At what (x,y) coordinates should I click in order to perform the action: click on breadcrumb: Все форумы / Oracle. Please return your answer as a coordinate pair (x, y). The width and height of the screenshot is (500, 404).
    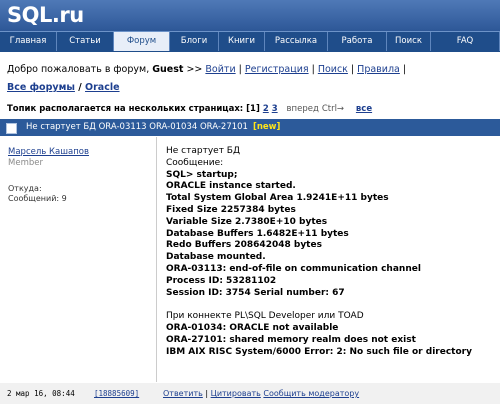
    Looking at the image, I should click on (63, 87).